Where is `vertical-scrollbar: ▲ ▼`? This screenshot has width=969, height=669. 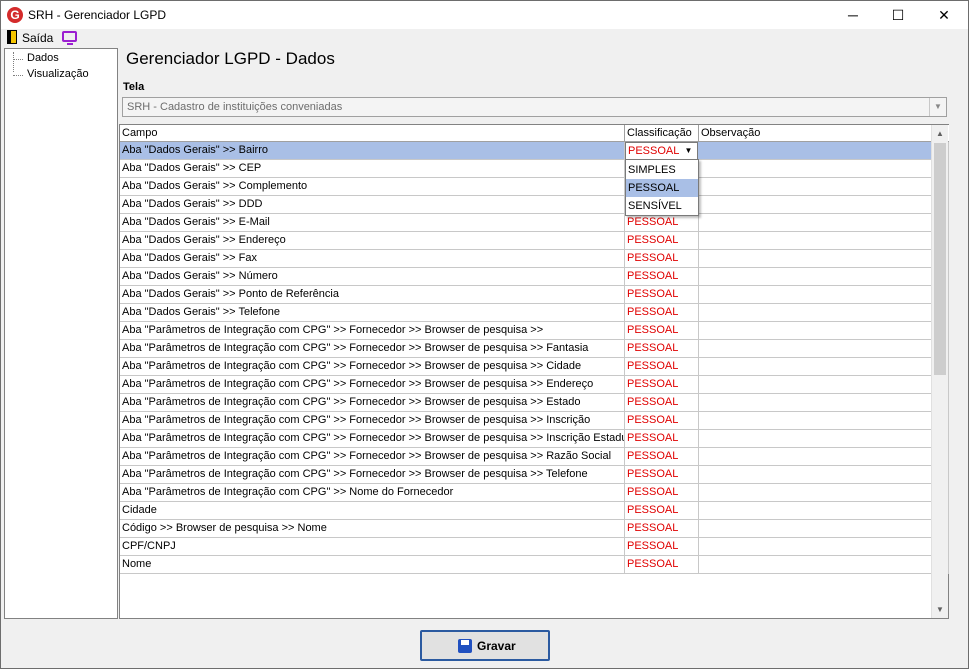 vertical-scrollbar: ▲ ▼ is located at coordinates (939, 371).